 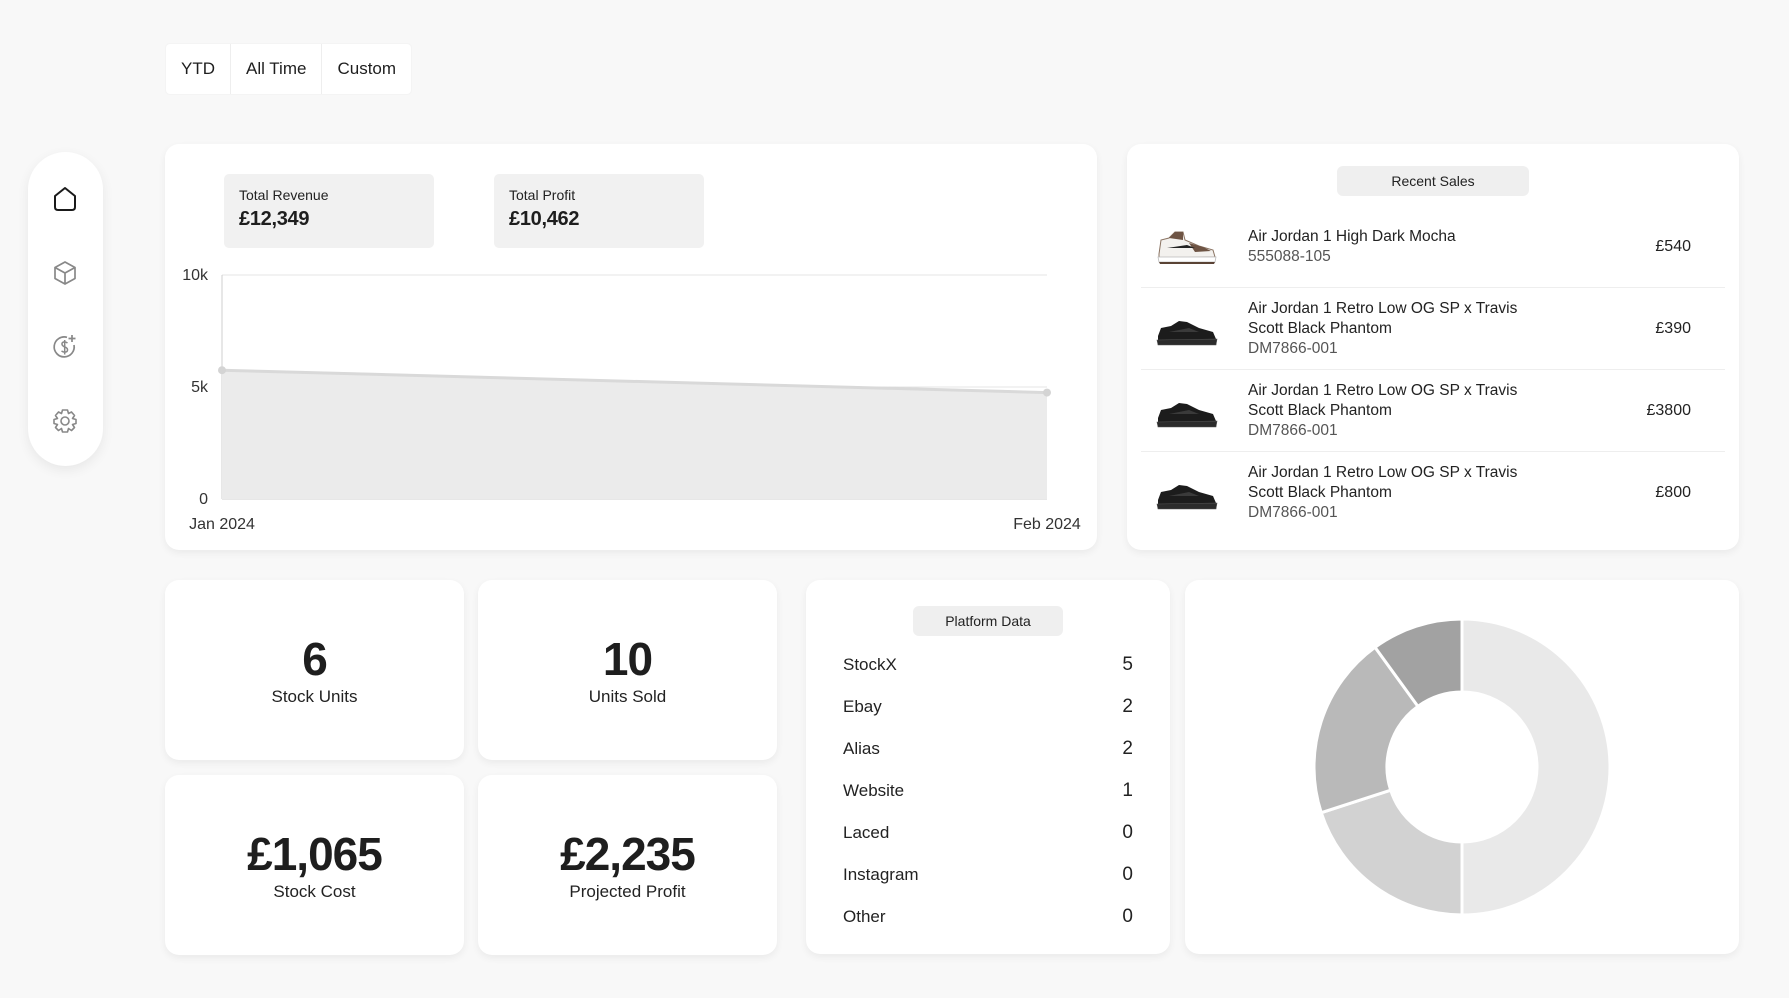 What do you see at coordinates (1433, 181) in the screenshot?
I see `recent-sales-title: Recent Sales` at bounding box center [1433, 181].